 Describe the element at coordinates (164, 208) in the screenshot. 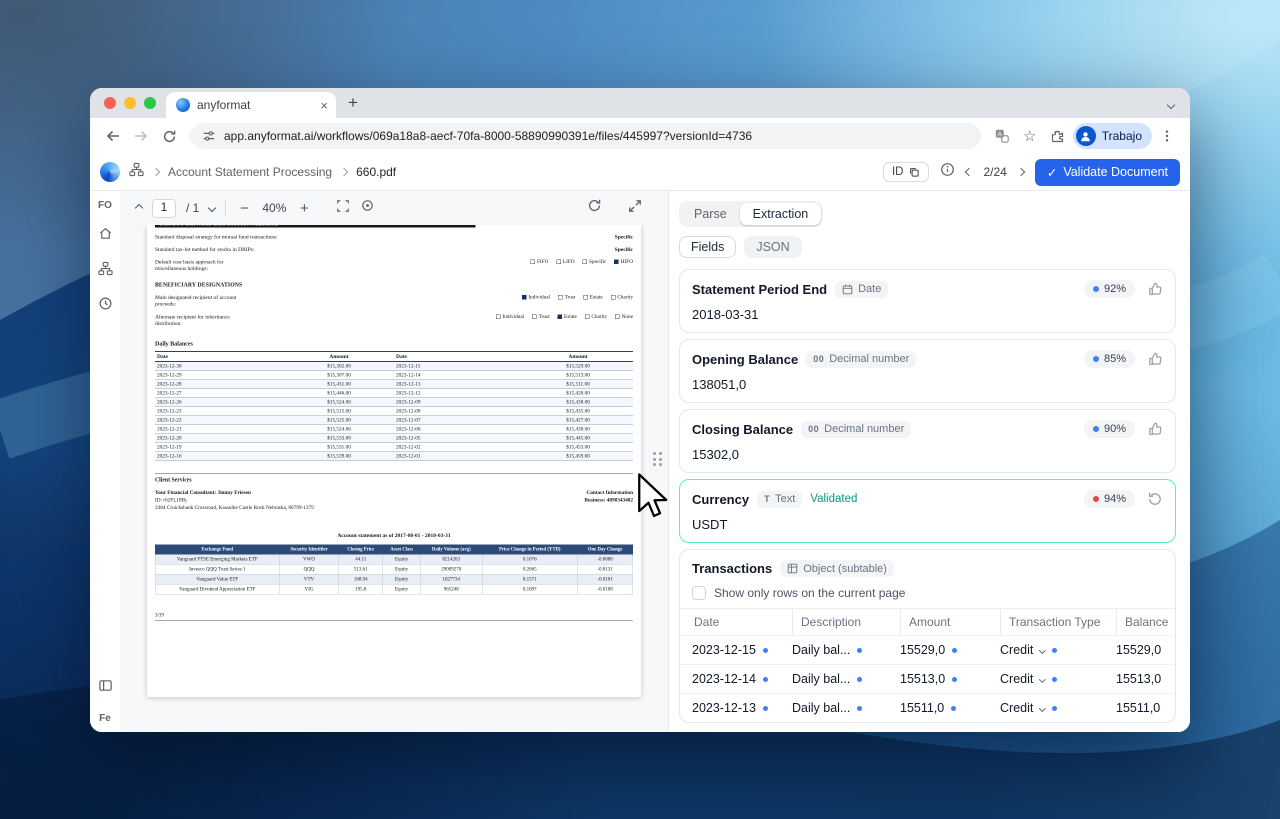

I see `page-number-input: 1` at that location.